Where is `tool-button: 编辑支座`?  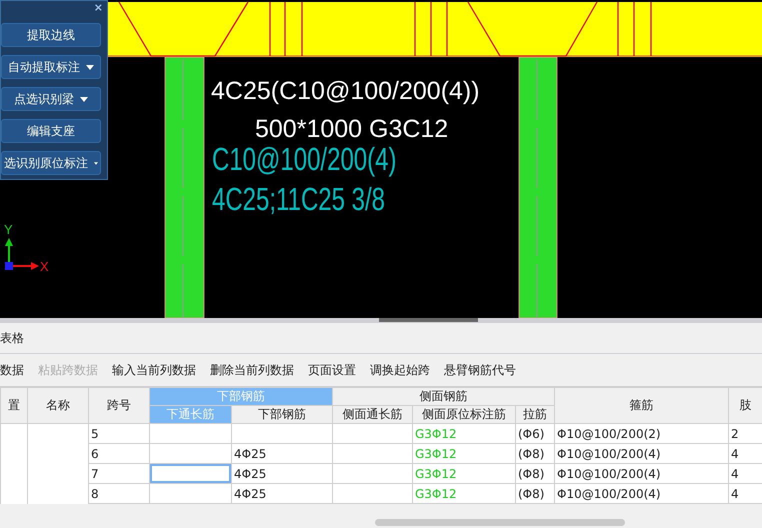
tool-button: 编辑支座 is located at coordinates (51, 131).